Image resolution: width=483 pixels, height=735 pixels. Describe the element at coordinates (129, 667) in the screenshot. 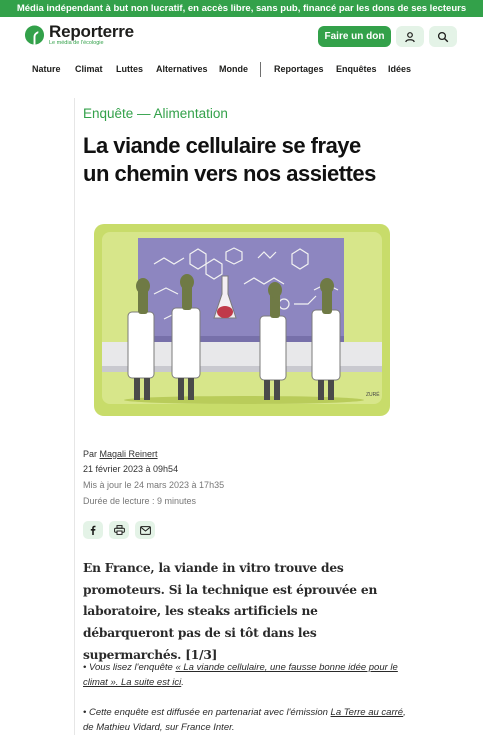

I see `series-note-prefix: • Vous lisez l'enquête` at that location.